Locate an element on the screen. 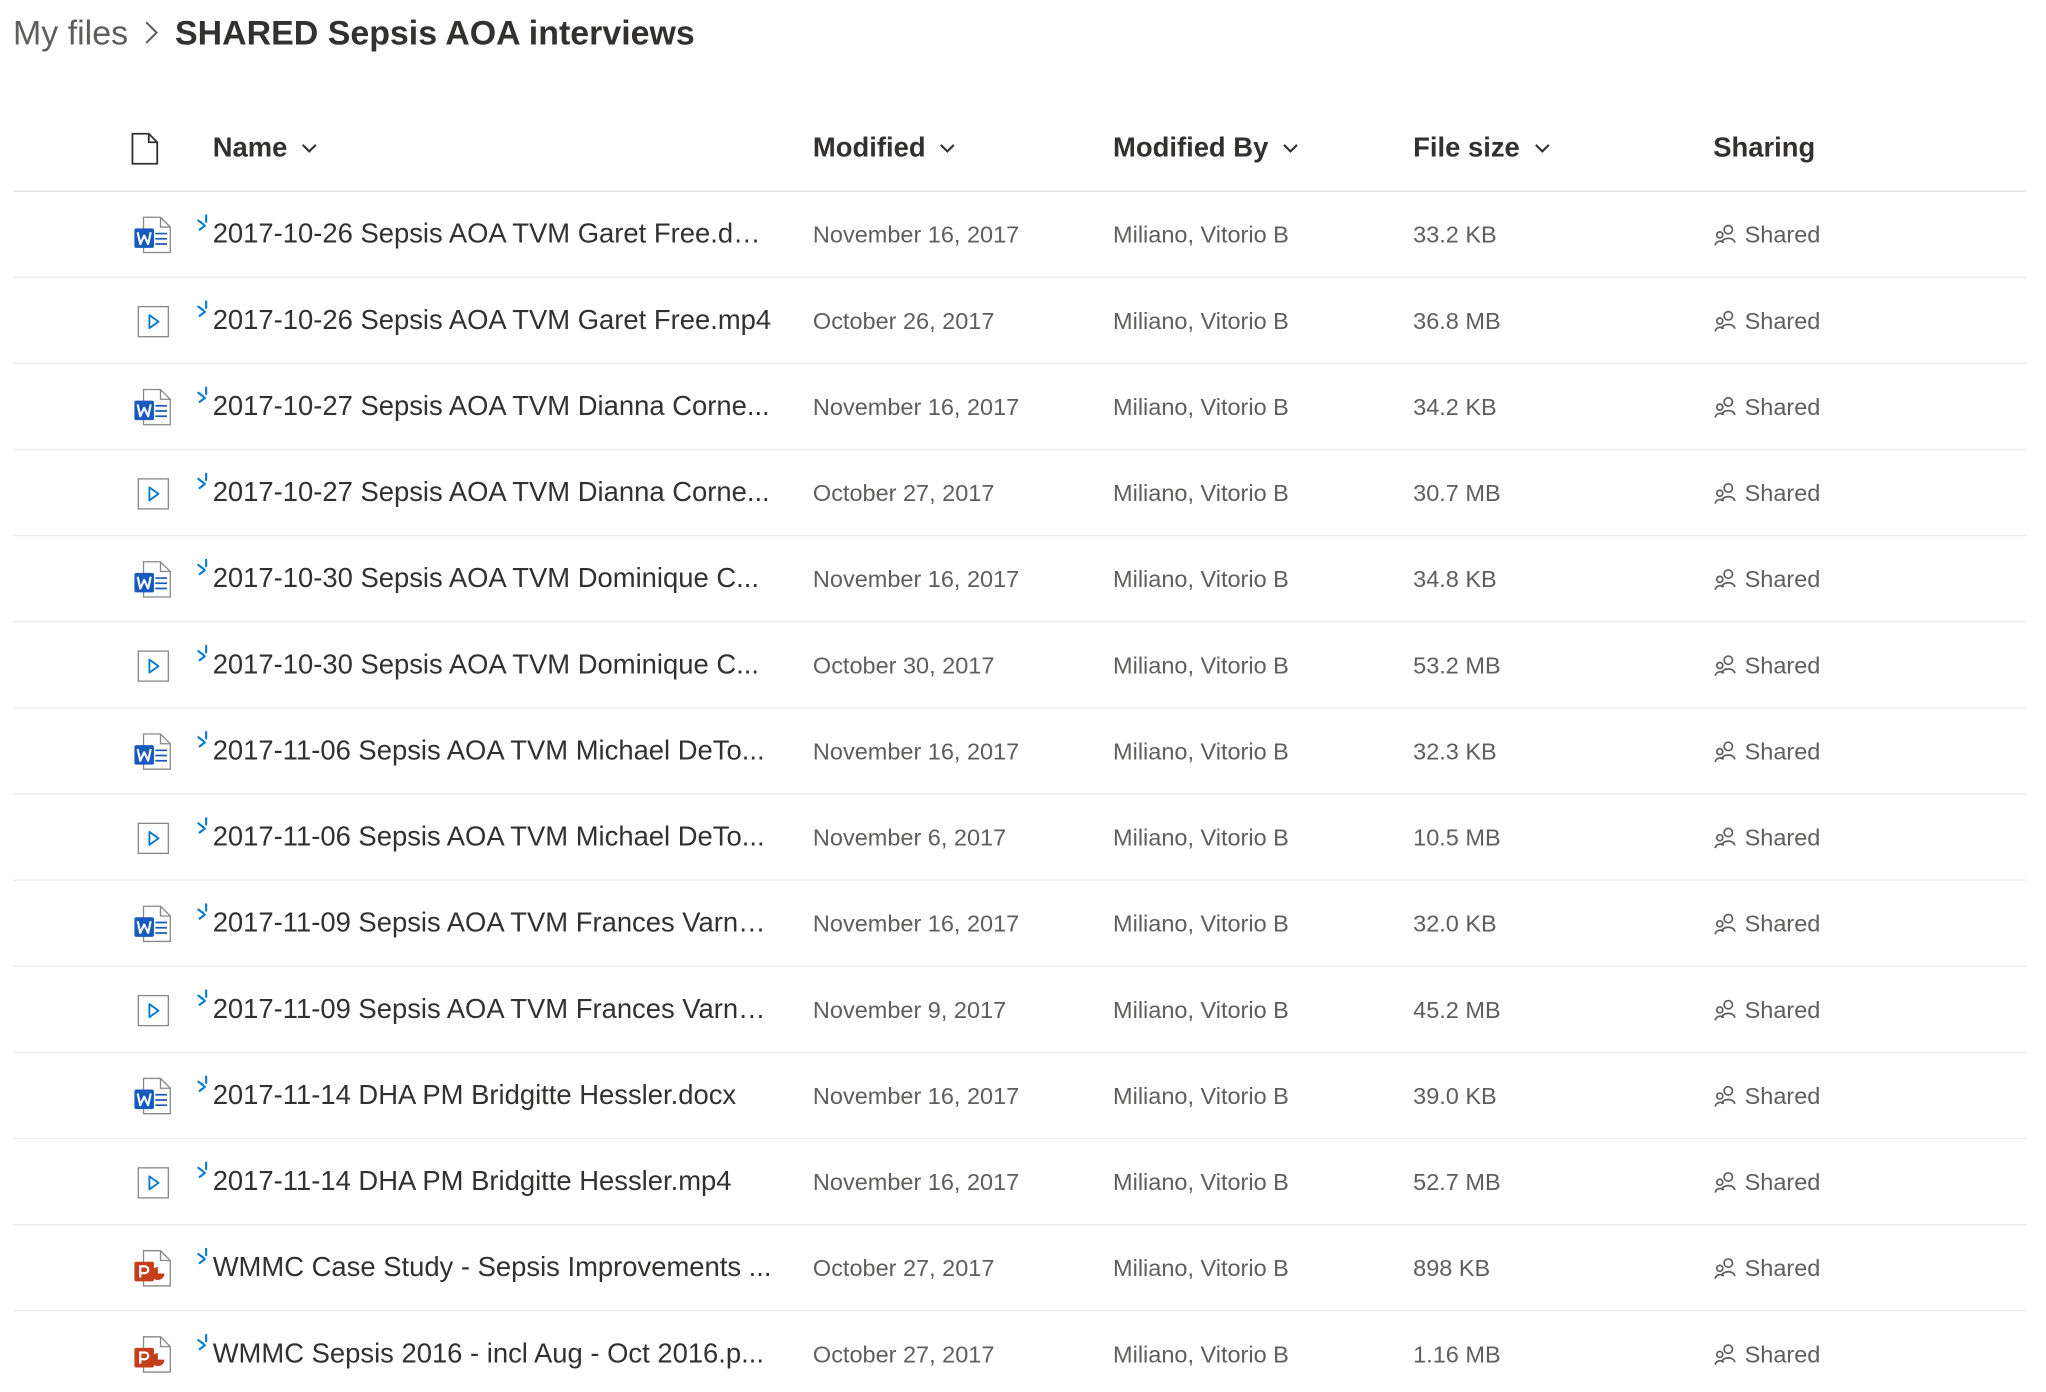  breadcrumb-current-folder: SHARED Sepsis AOA interviews is located at coordinates (435, 32).